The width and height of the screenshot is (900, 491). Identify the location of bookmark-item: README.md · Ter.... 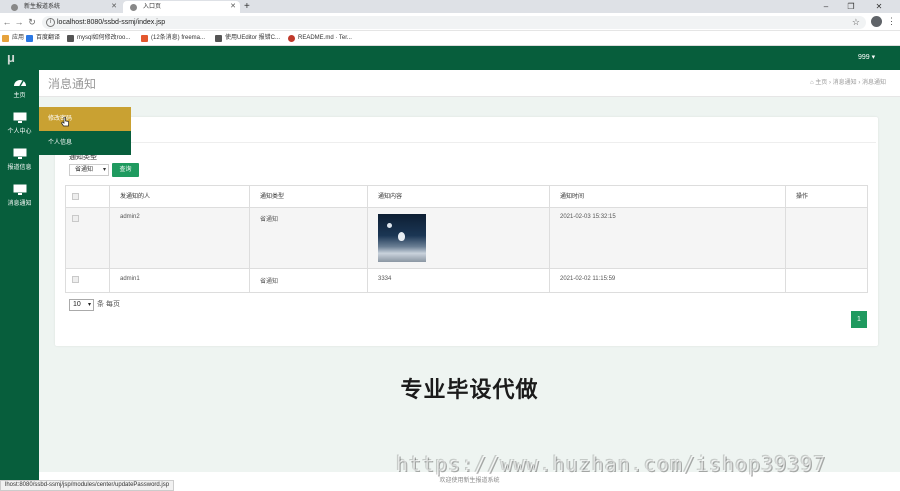
(320, 38).